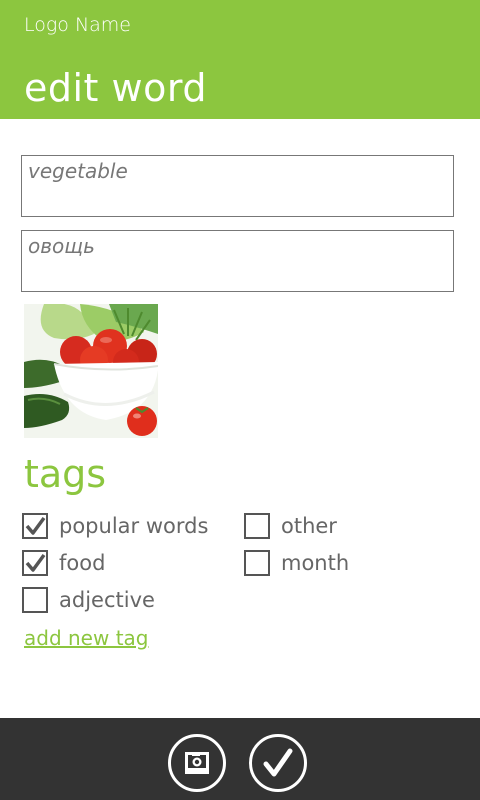  I want to click on tag-label: month, so click(315, 563).